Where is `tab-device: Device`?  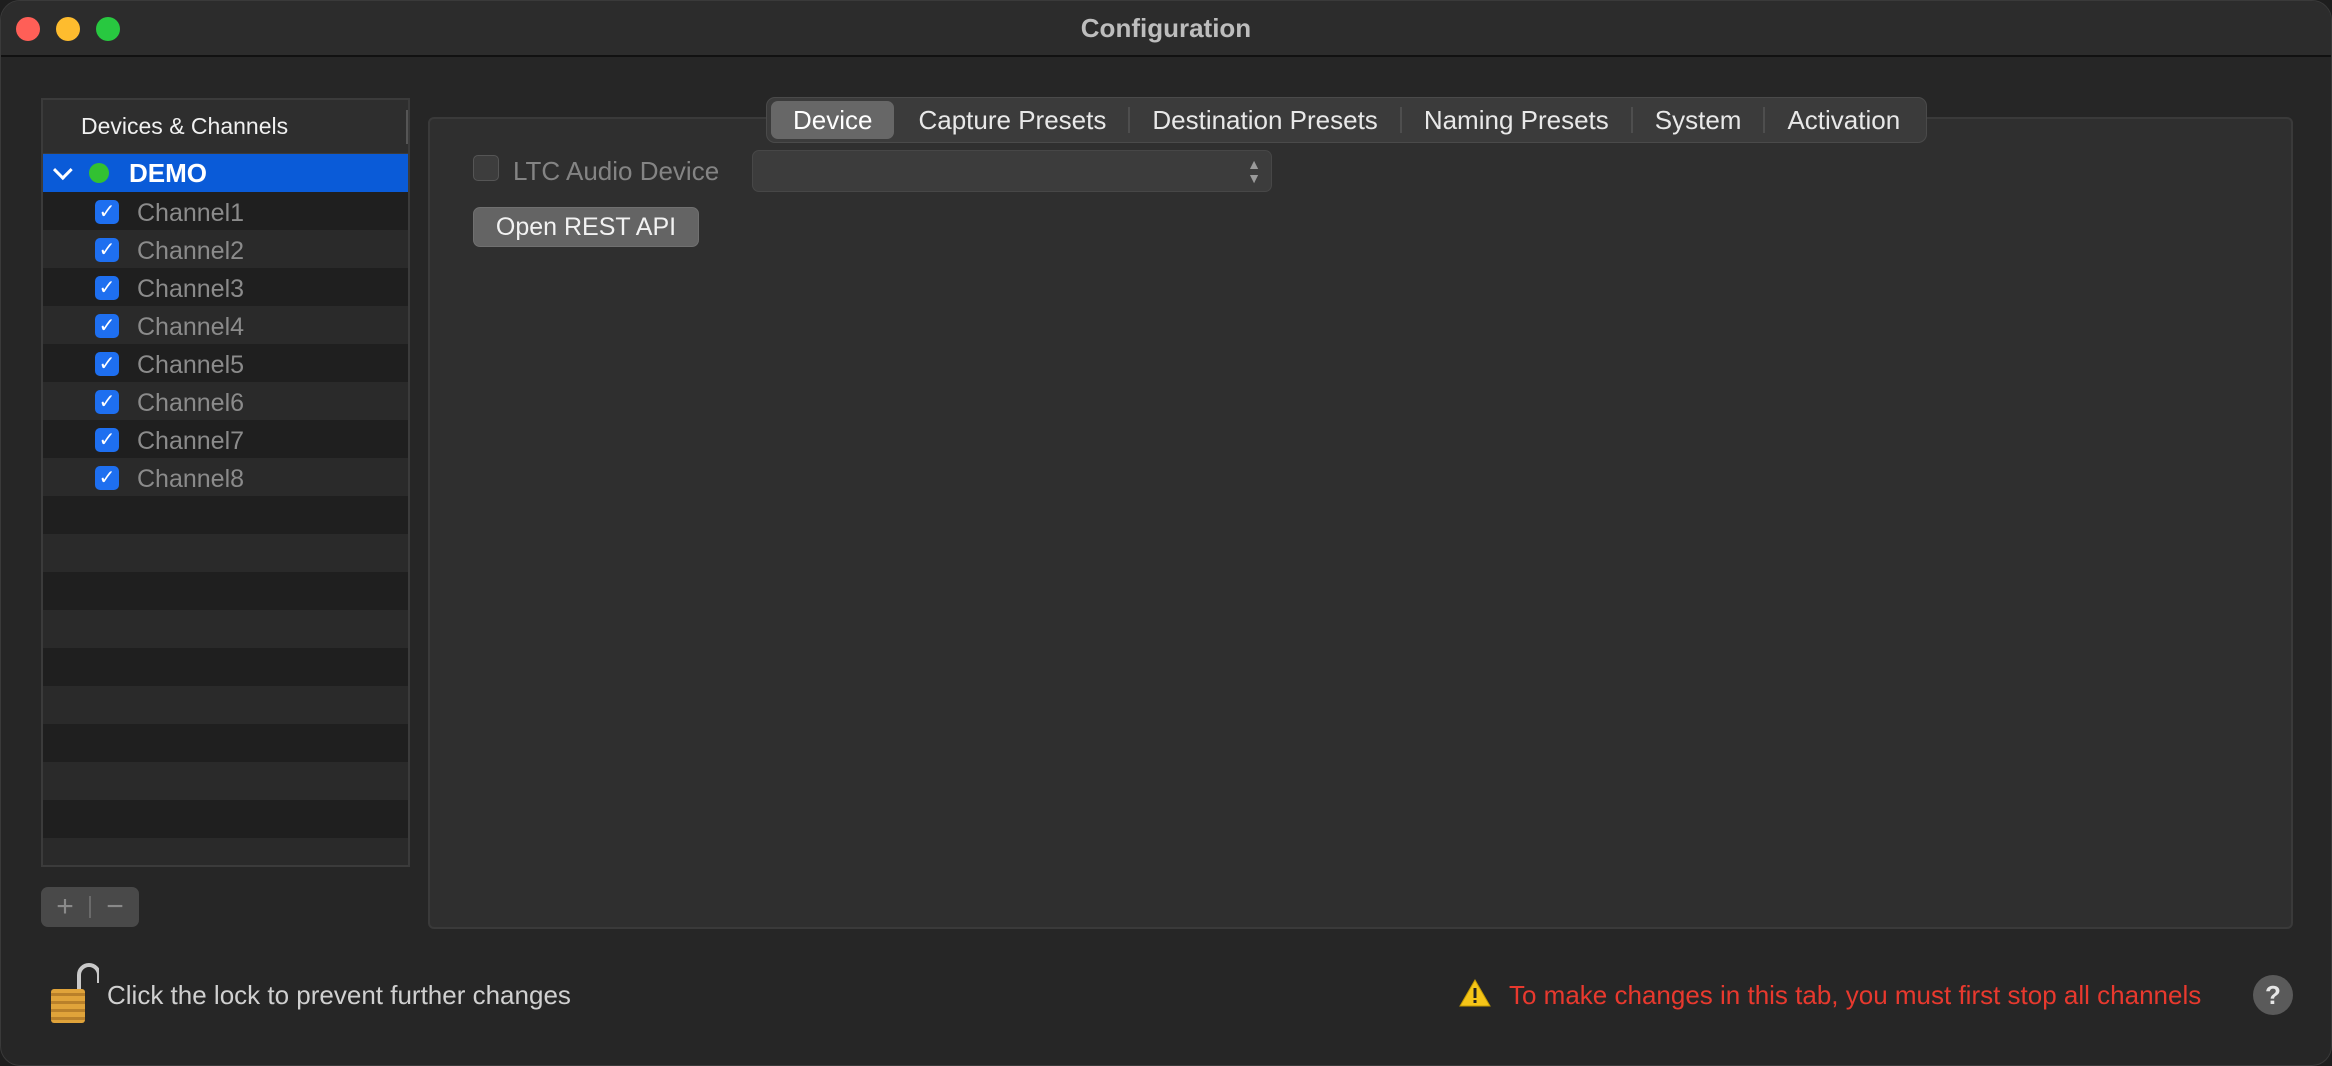
tab-device: Device is located at coordinates (833, 120).